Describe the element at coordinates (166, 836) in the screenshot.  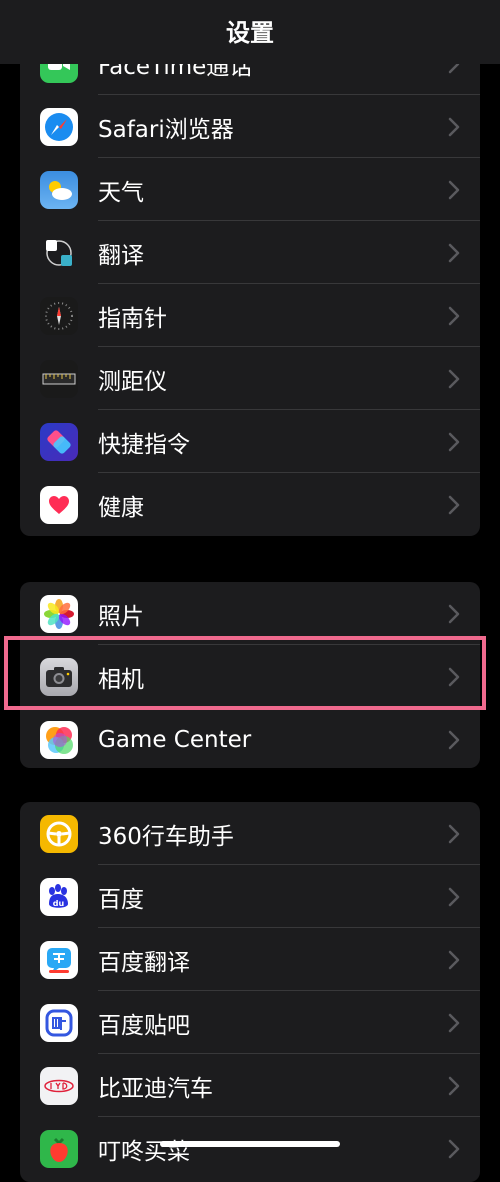
I see `settings-row-label: 360行车助手` at that location.